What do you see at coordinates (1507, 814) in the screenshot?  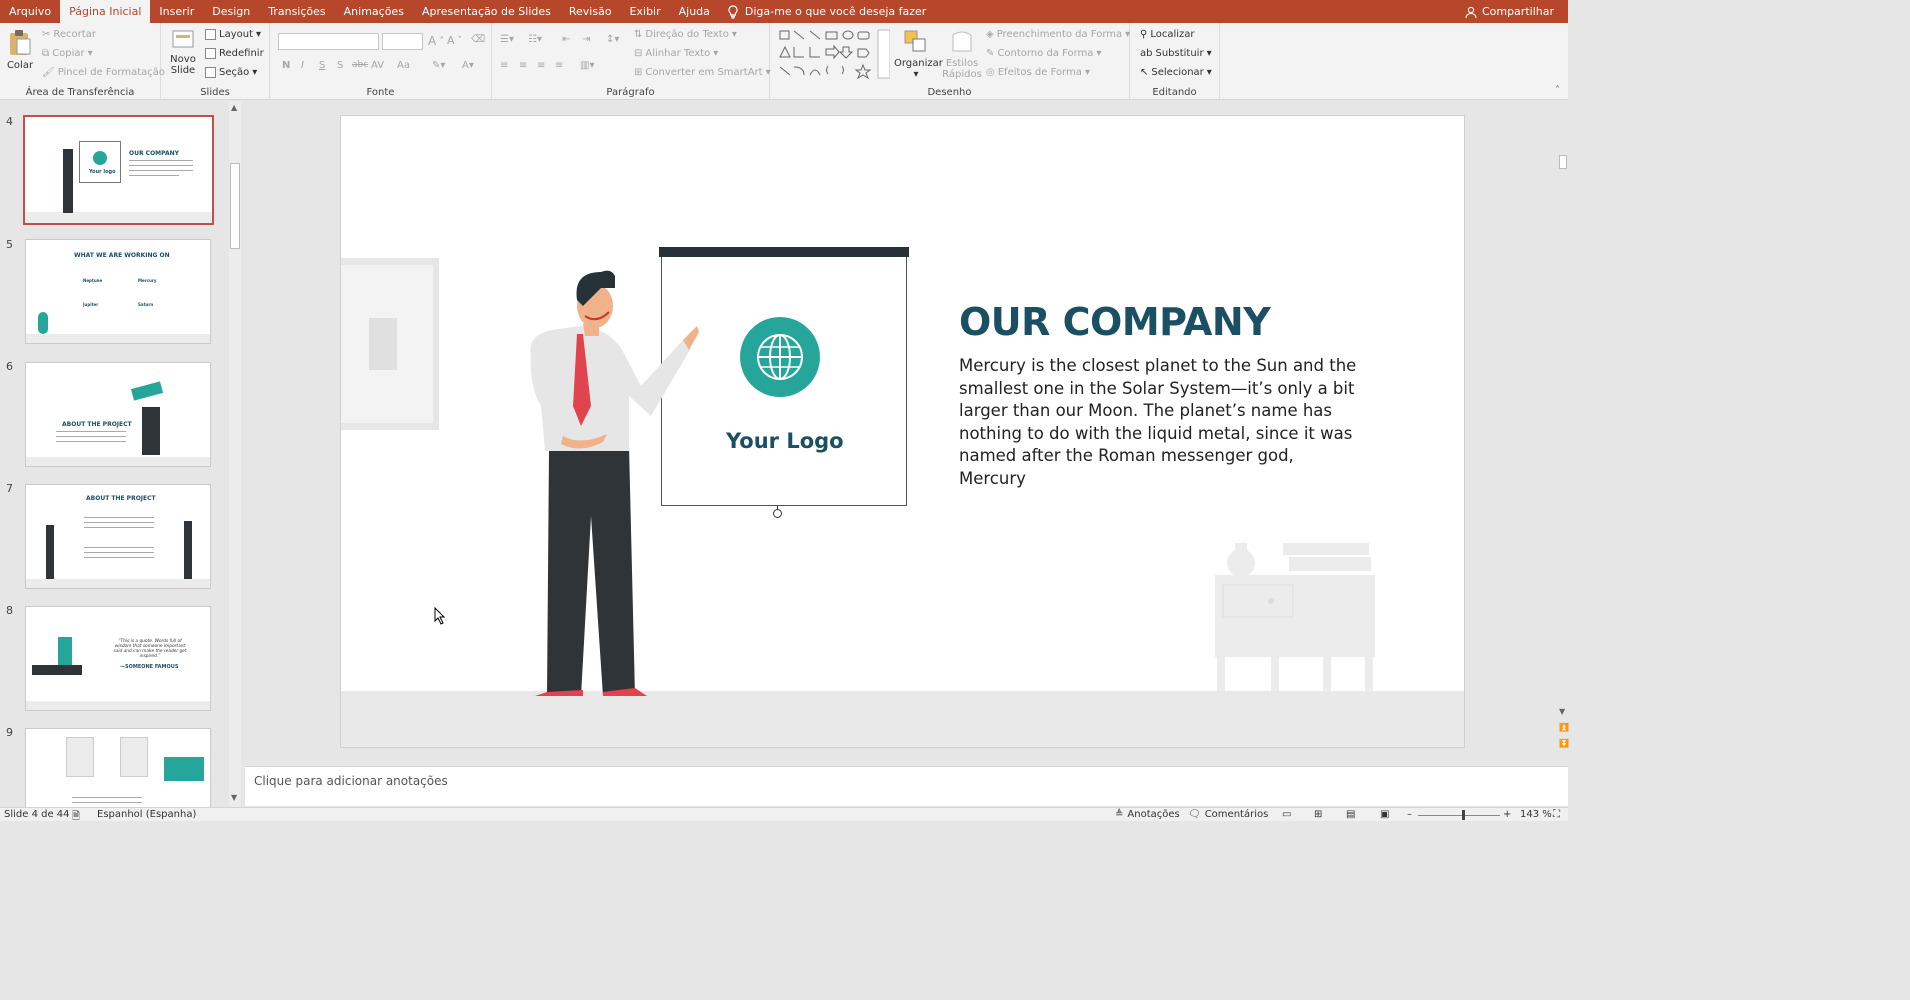 I see `zoom-in-button: +` at bounding box center [1507, 814].